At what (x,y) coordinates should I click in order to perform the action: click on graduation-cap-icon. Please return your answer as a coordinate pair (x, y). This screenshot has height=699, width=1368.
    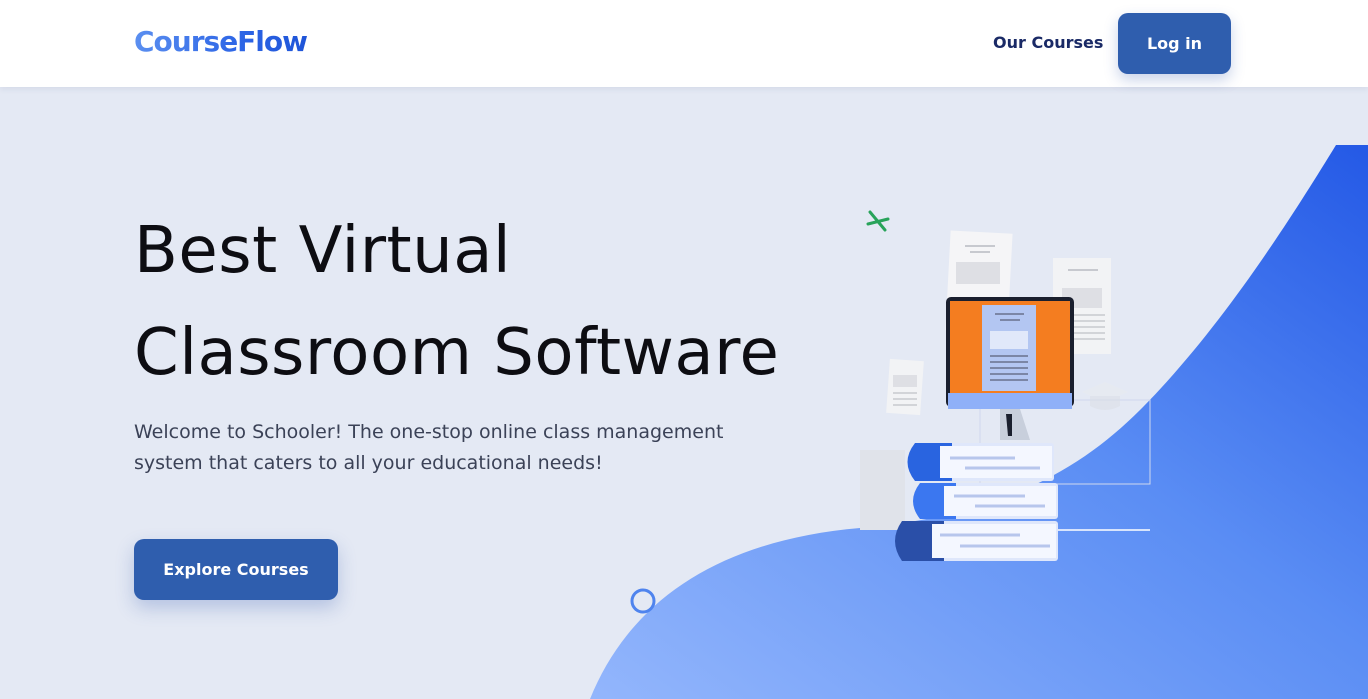
    Looking at the image, I should click on (1105, 396).